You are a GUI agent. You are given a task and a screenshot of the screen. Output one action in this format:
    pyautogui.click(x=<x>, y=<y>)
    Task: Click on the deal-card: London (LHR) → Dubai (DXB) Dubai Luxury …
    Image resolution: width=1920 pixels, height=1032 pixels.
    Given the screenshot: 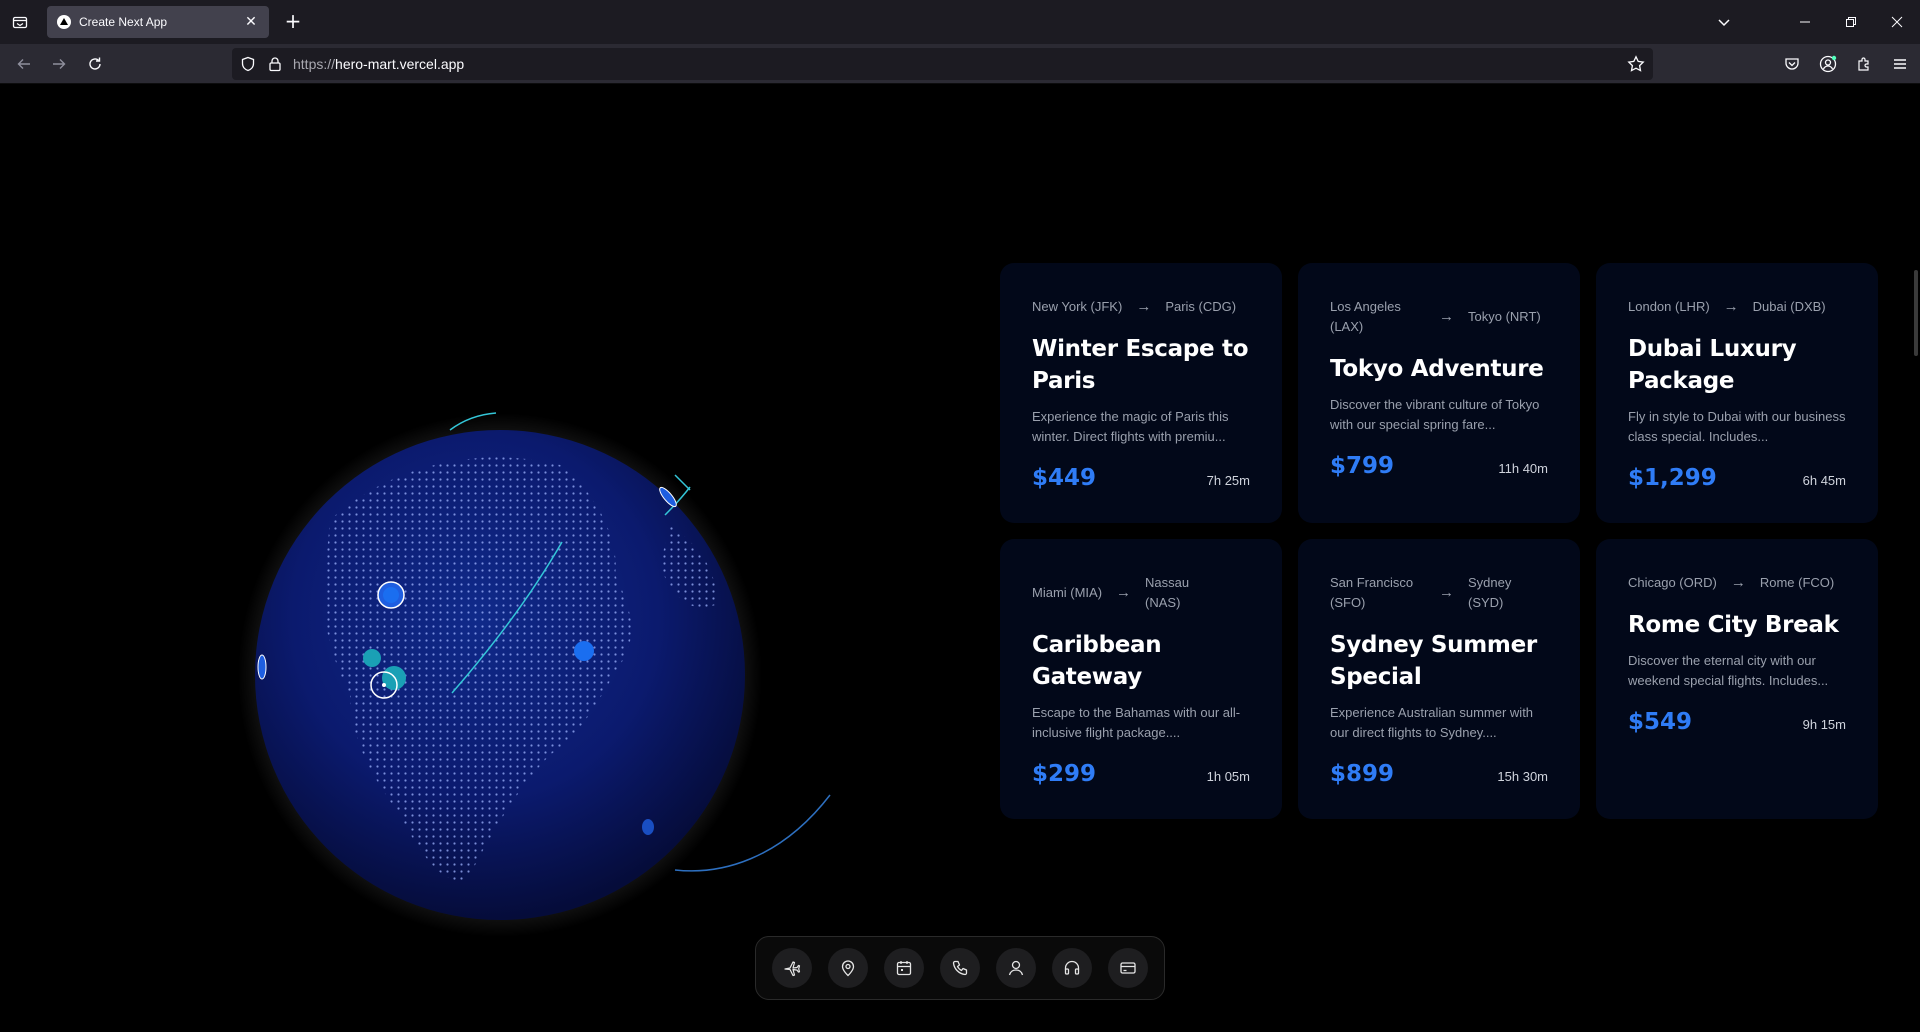 What is the action you would take?
    pyautogui.click(x=1737, y=393)
    